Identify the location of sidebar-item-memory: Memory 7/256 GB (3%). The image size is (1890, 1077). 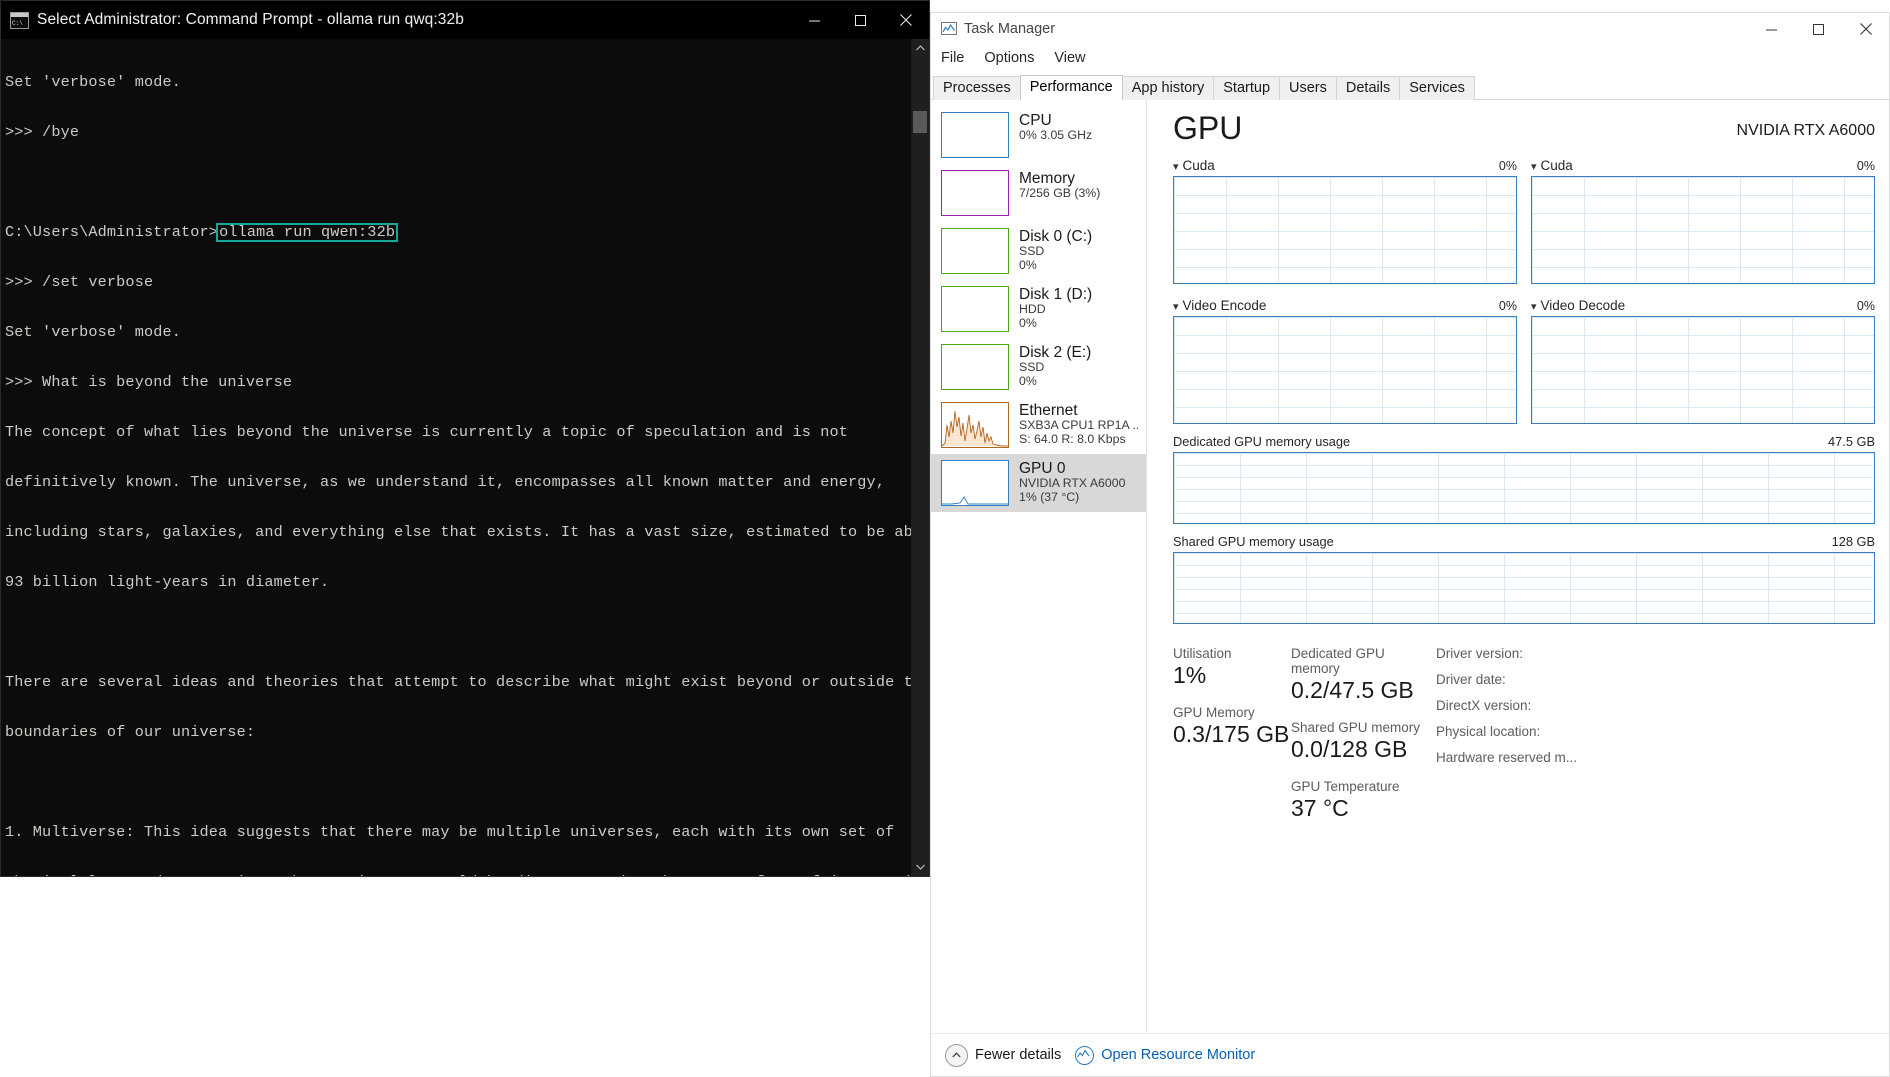
(1038, 193).